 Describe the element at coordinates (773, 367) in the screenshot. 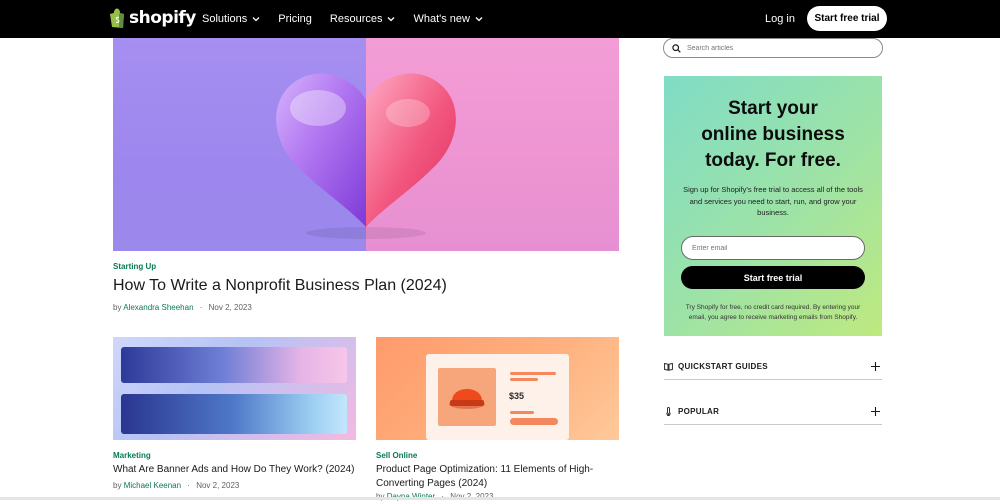

I see `accordion-quickstart-guides: QUICKSTART GUIDES` at that location.